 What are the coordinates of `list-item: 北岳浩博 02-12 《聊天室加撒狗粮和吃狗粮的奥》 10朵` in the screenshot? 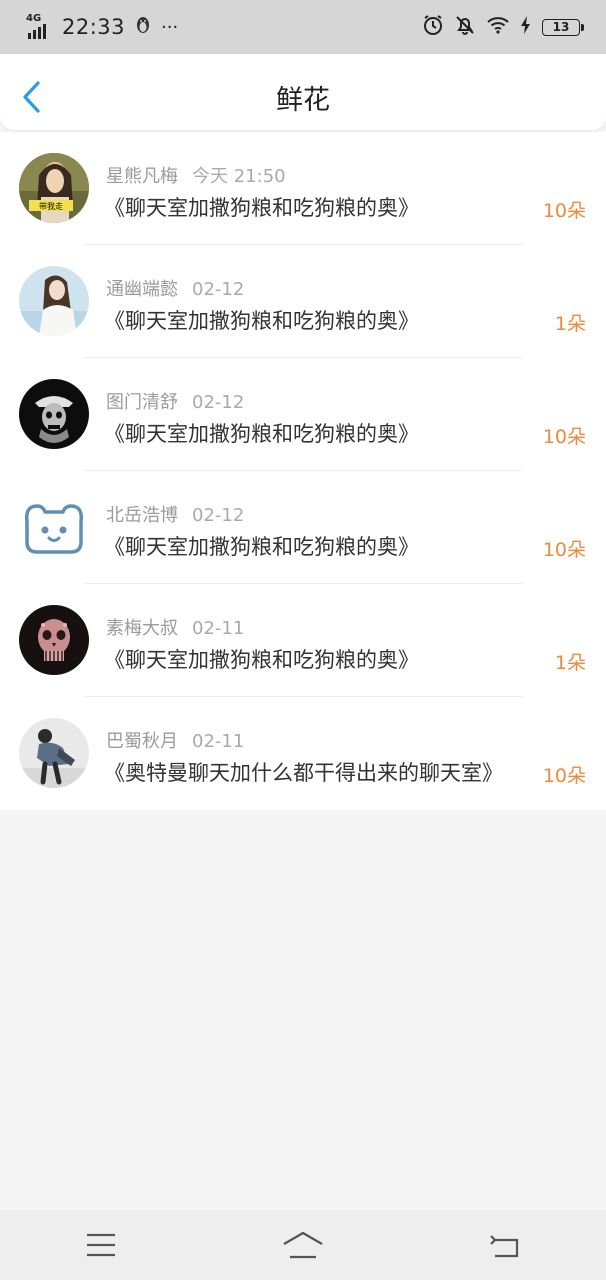 It's located at (303, 527).